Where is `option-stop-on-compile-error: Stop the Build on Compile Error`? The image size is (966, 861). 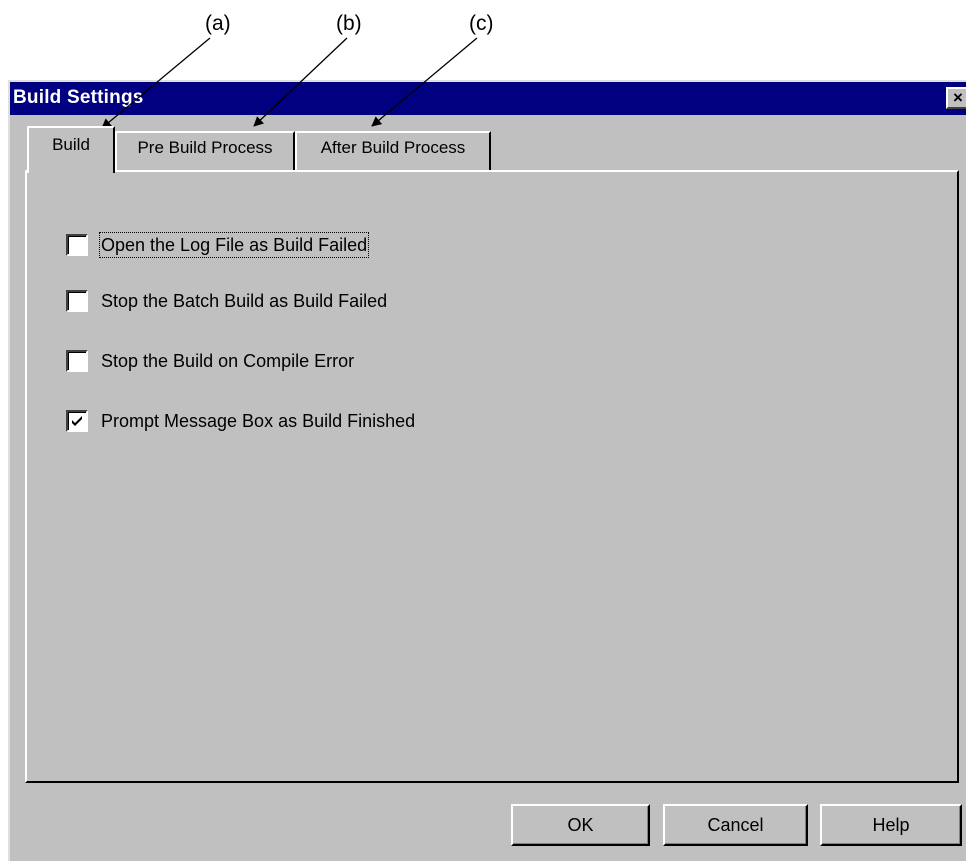
option-stop-on-compile-error: Stop the Build on Compile Error is located at coordinates (210, 361).